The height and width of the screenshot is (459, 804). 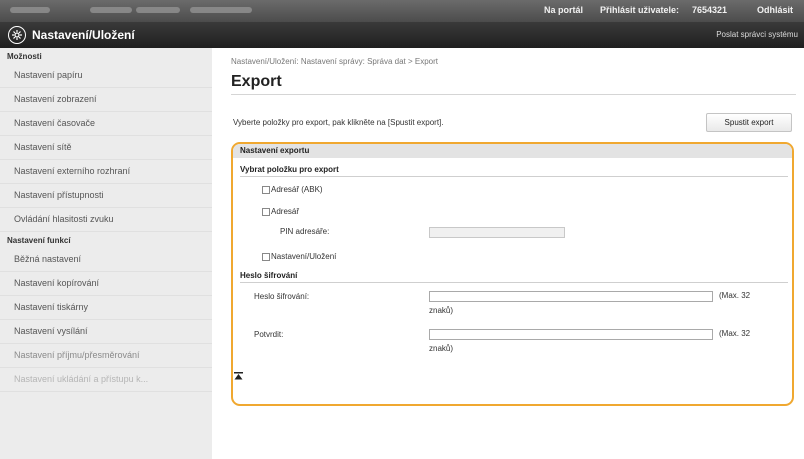 I want to click on sidebar-section-functions: Nastavení funkcí, so click(x=39, y=240).